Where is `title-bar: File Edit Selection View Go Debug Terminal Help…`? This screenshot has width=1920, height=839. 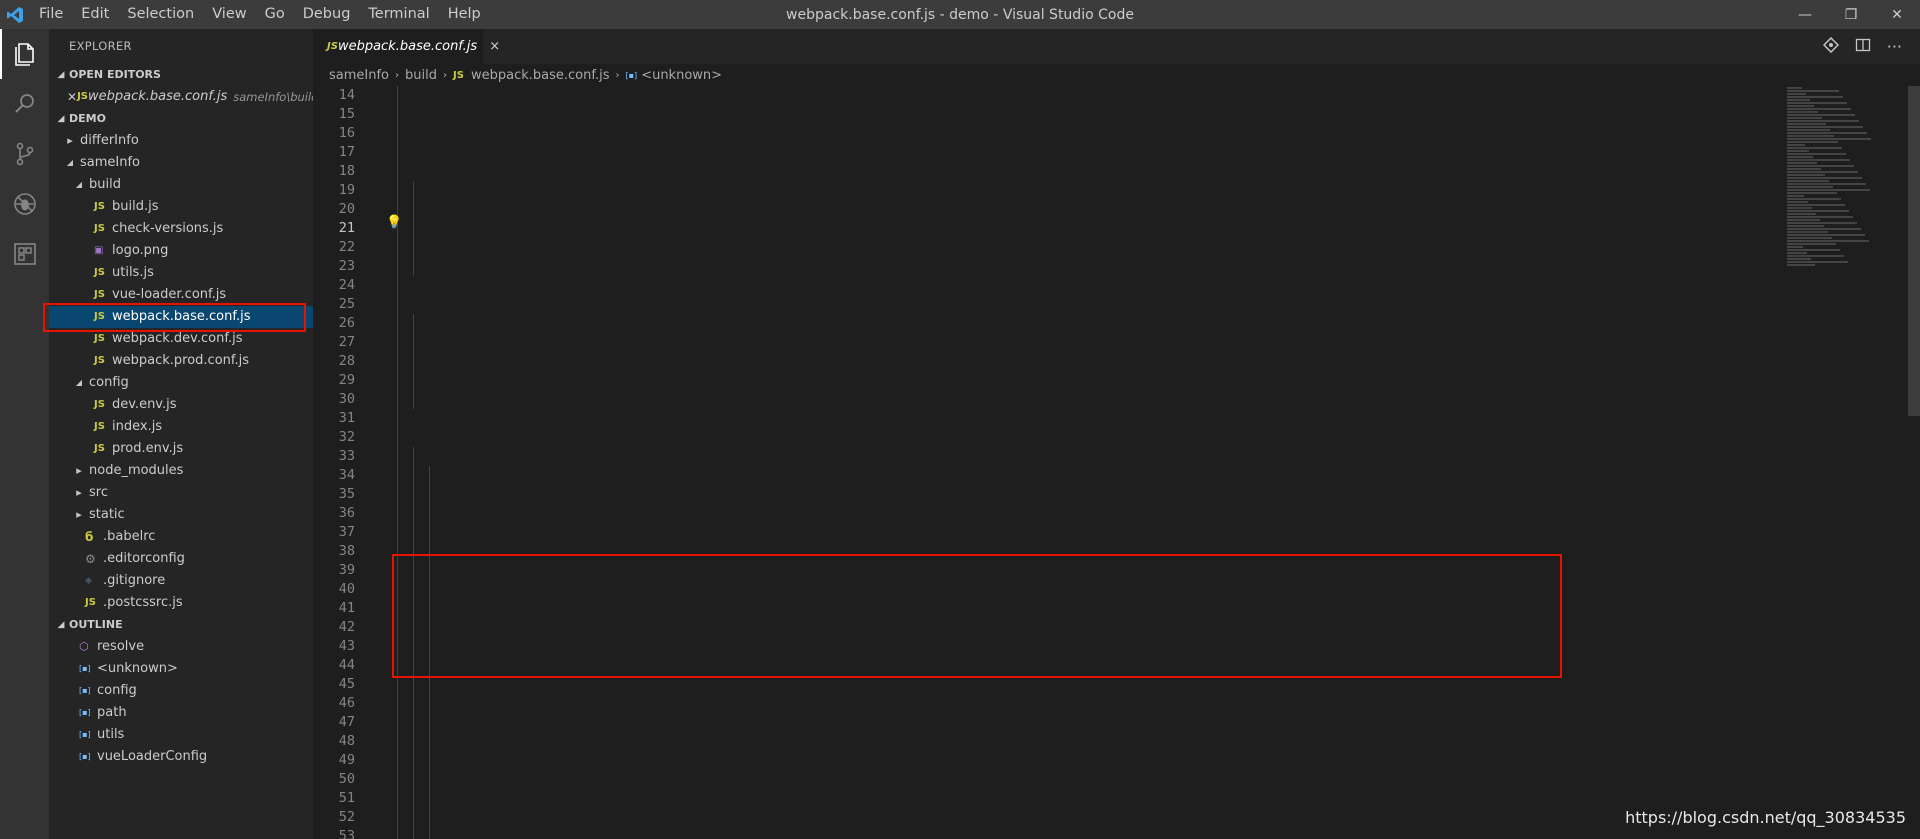
title-bar: File Edit Selection View Go Debug Terminal Help… is located at coordinates (960, 14).